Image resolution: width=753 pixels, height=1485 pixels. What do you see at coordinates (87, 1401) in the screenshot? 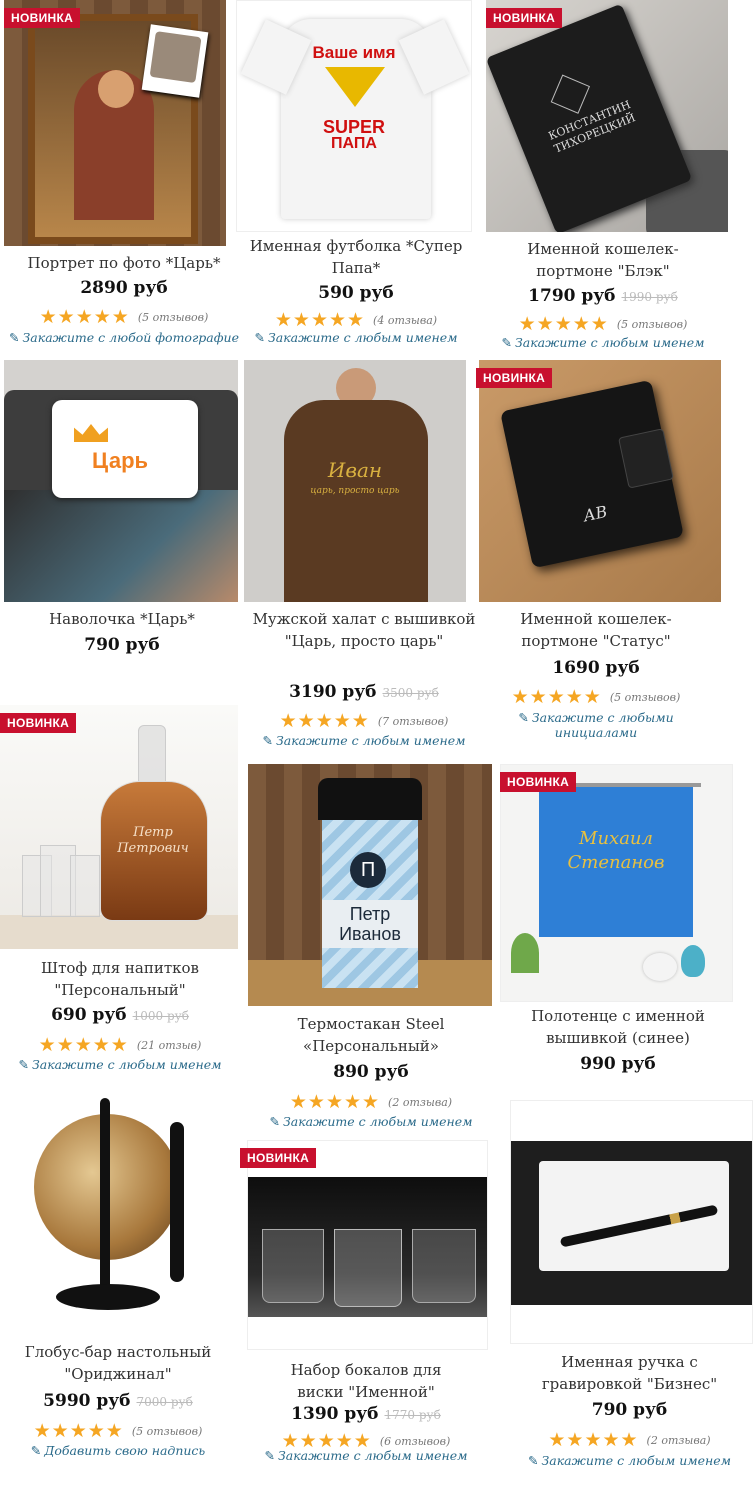
I see `price-value: 5990 руб` at bounding box center [87, 1401].